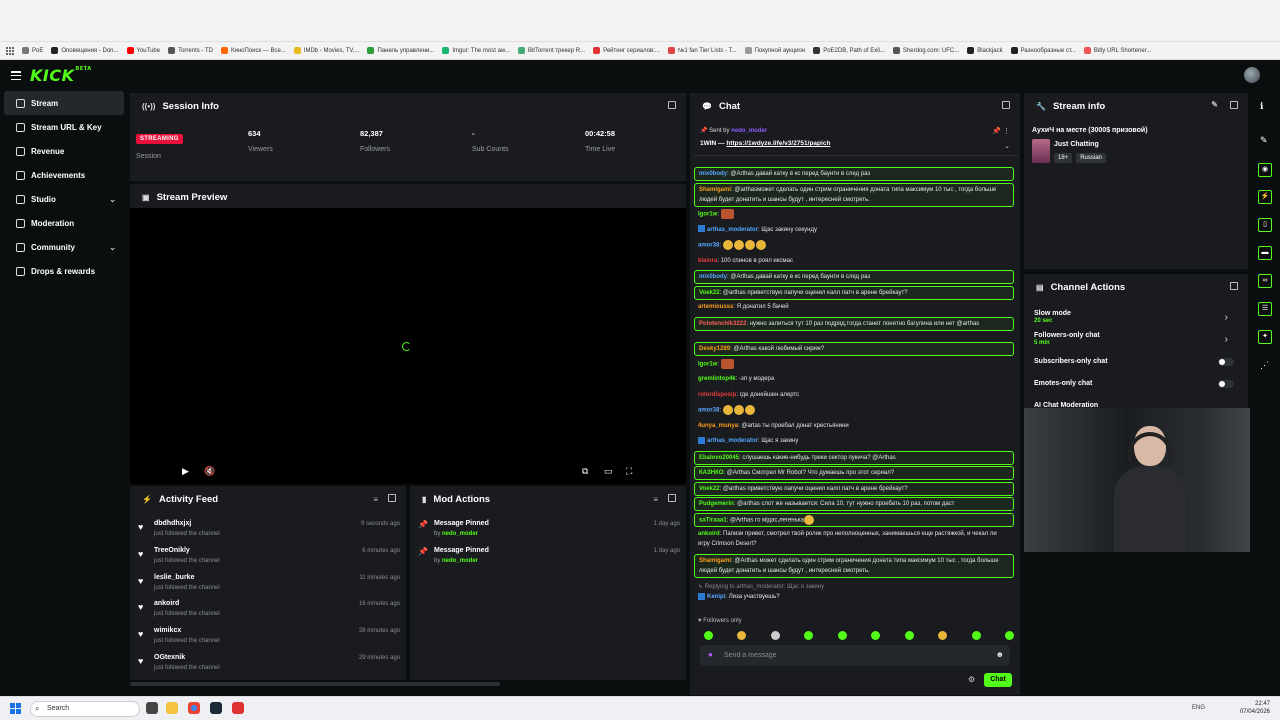  Describe the element at coordinates (185, 471) in the screenshot. I see `play-icon: ▶` at that location.